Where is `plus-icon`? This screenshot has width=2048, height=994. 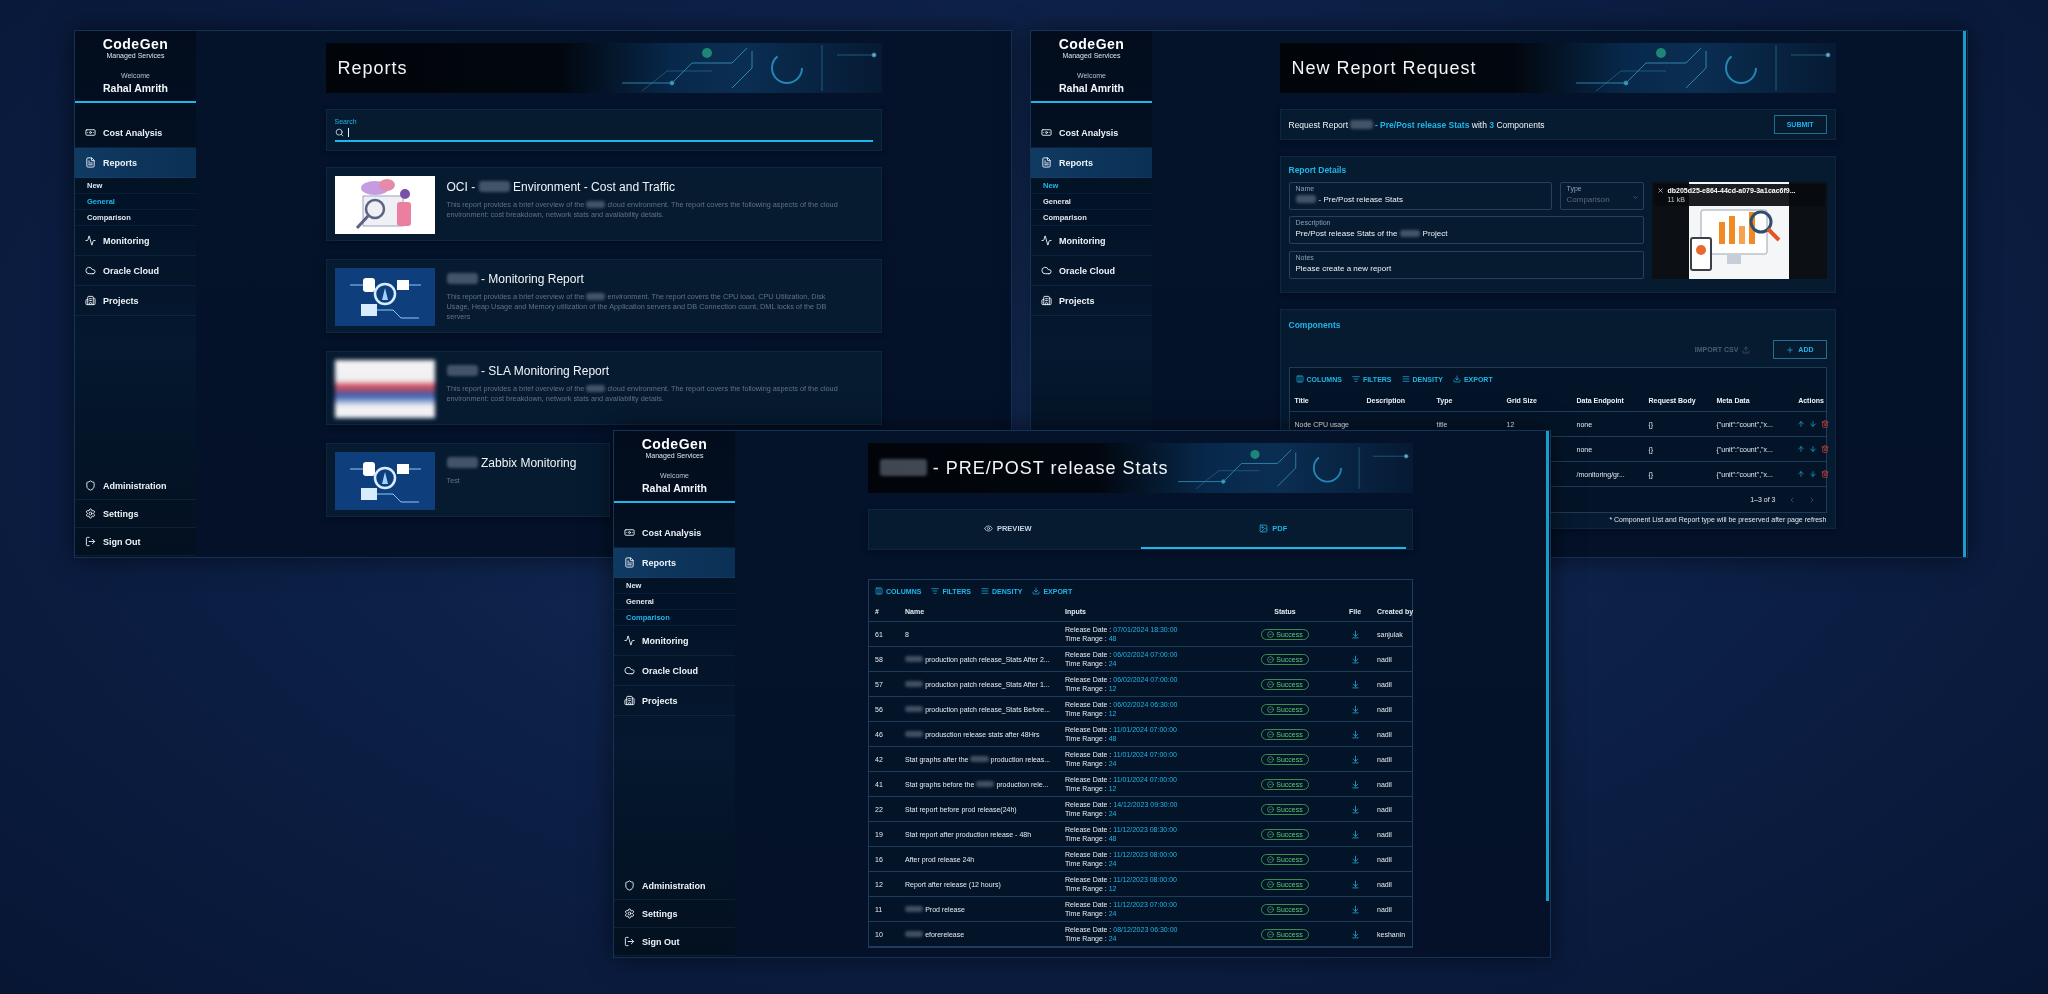 plus-icon is located at coordinates (1790, 349).